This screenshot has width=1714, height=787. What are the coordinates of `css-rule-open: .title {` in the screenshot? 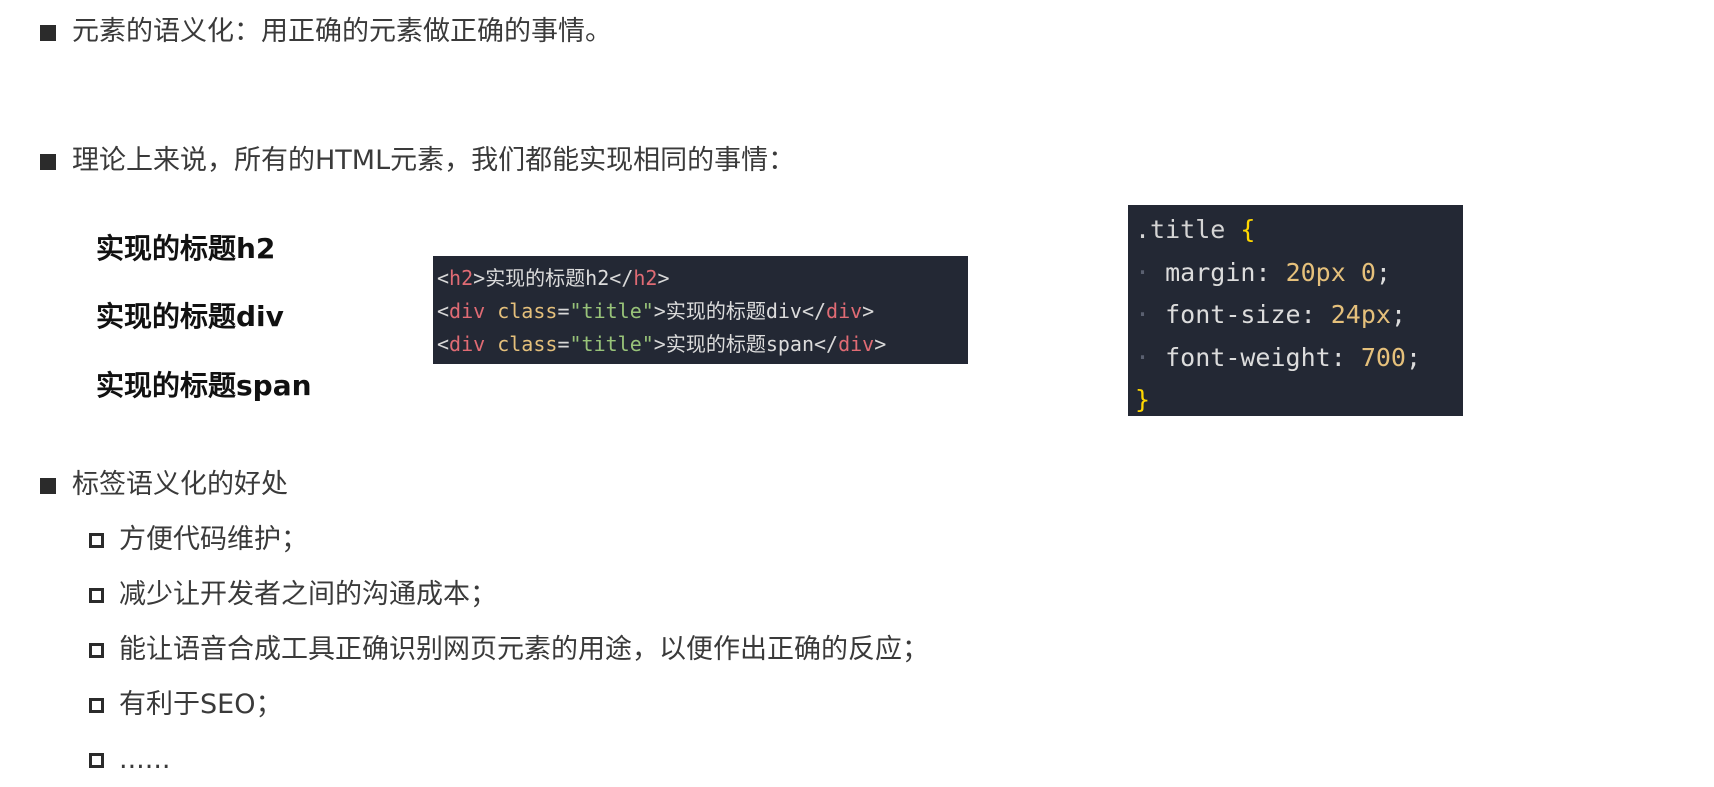 It's located at (1295, 230).